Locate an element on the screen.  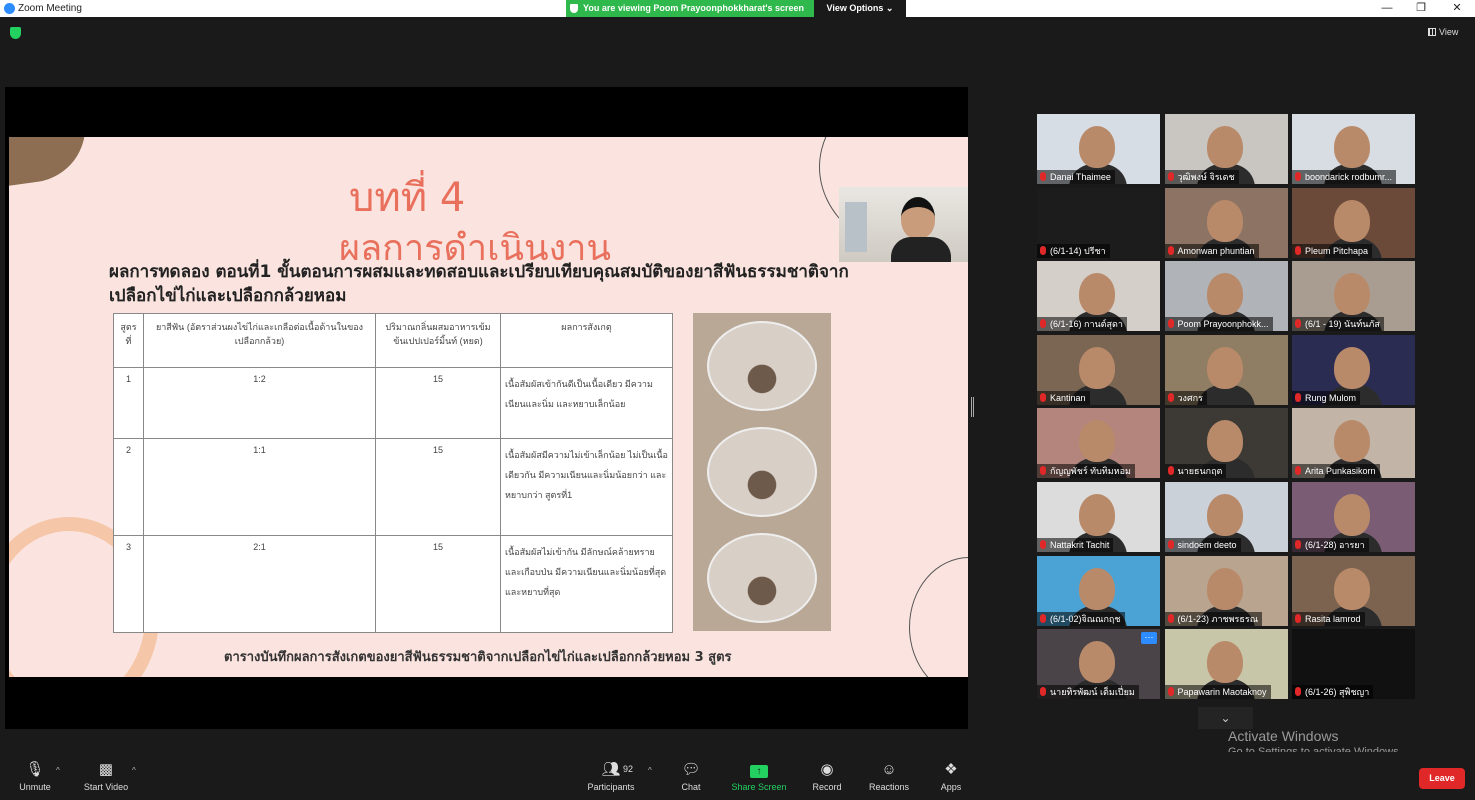
gallery-next-page-button: ⌄ is located at coordinates (1225, 718).